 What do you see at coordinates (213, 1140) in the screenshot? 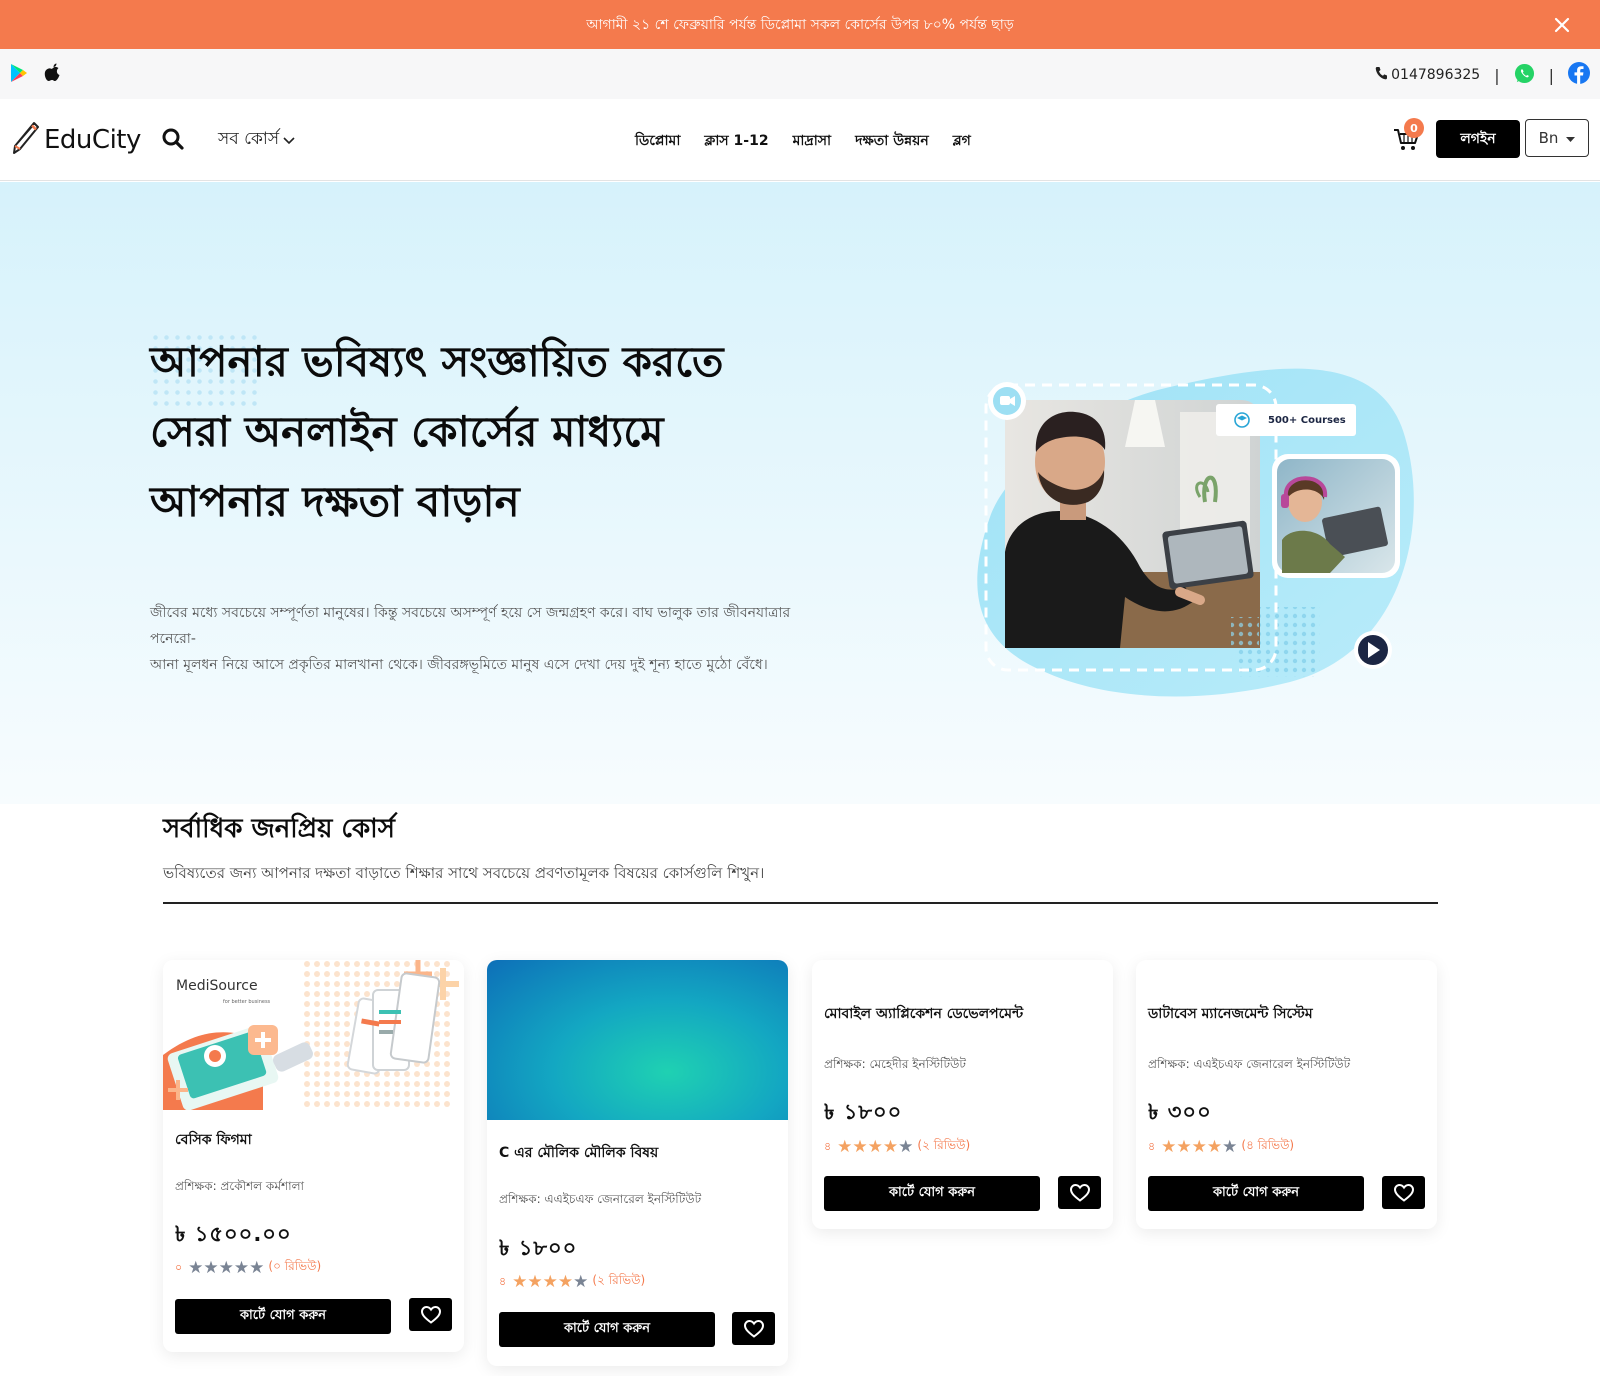
I see `course-title: বেসিক ফিগমা` at bounding box center [213, 1140].